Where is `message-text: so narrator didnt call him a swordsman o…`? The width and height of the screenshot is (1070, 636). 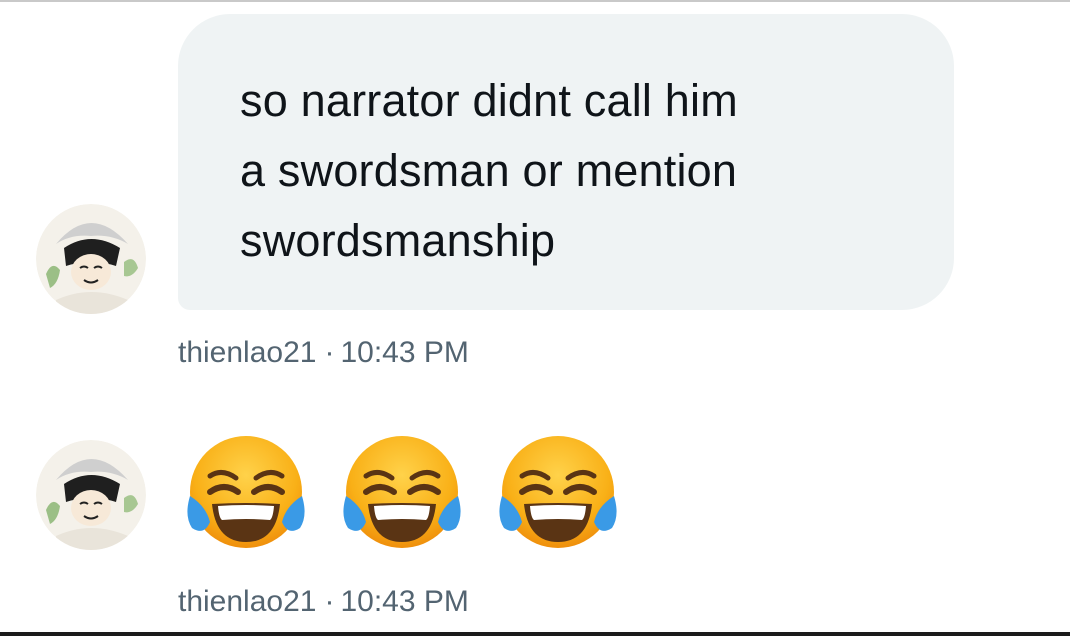
message-text: so narrator didnt call him a swordsman o… is located at coordinates (489, 170).